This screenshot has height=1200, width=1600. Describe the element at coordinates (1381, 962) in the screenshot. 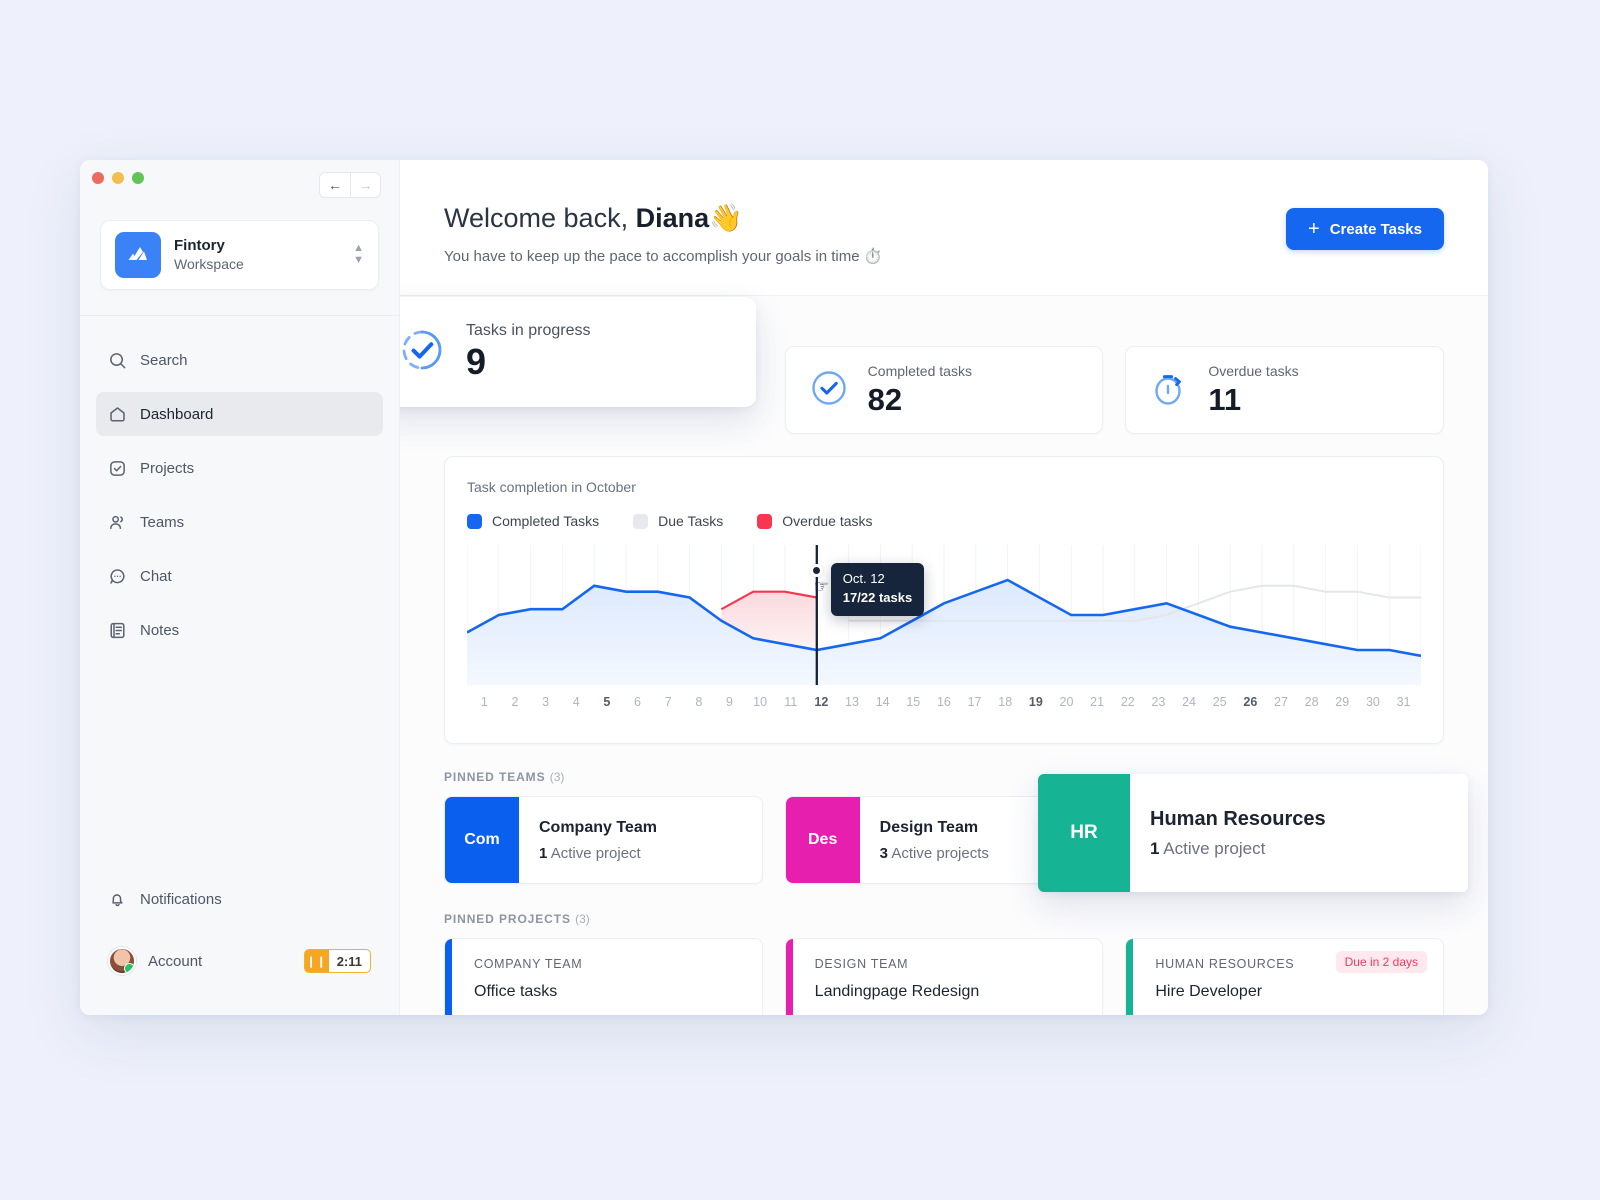

I see `status-badge: Due in 2 days` at that location.